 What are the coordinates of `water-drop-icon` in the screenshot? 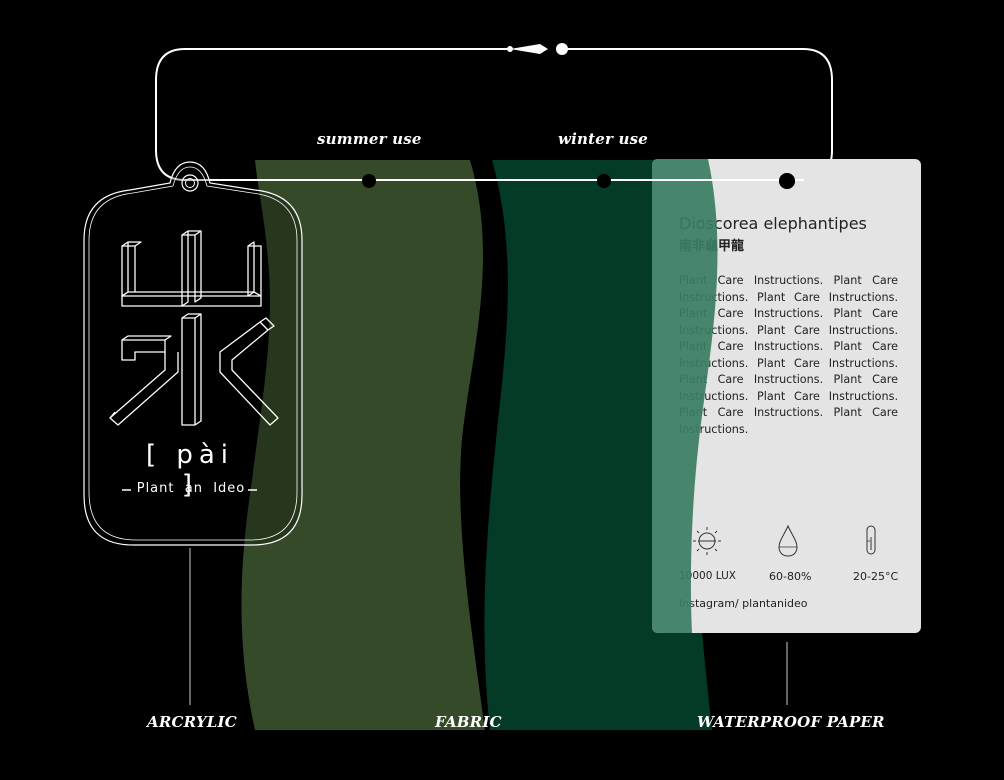 It's located at (788, 540).